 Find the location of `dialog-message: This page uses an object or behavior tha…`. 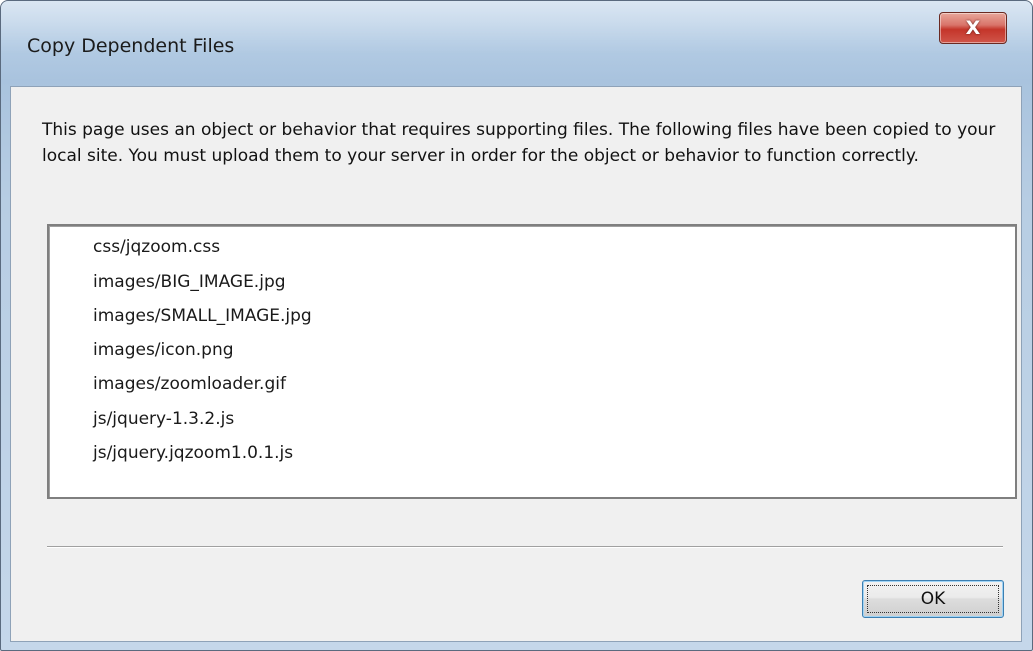

dialog-message: This page uses an object or behavior tha… is located at coordinates (519, 143).